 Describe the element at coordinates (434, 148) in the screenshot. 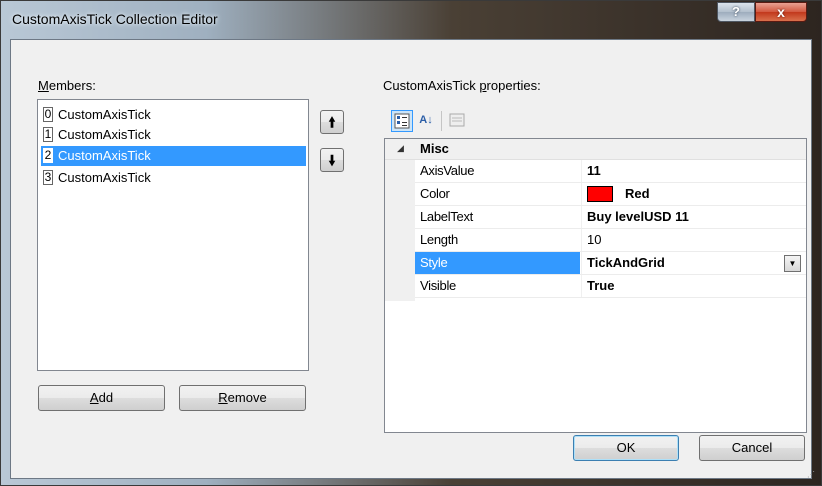

I see `category-name: Misc` at that location.